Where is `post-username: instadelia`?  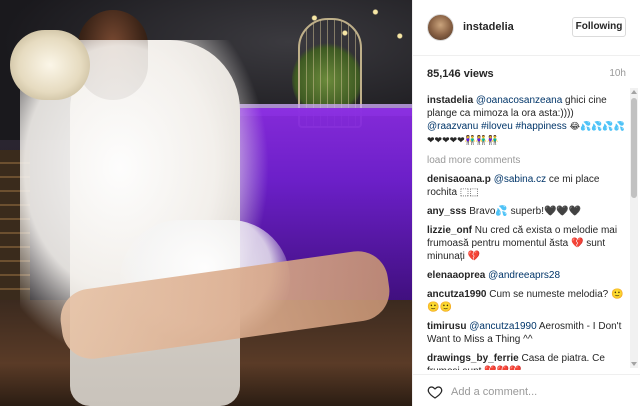
post-username: instadelia is located at coordinates (488, 27).